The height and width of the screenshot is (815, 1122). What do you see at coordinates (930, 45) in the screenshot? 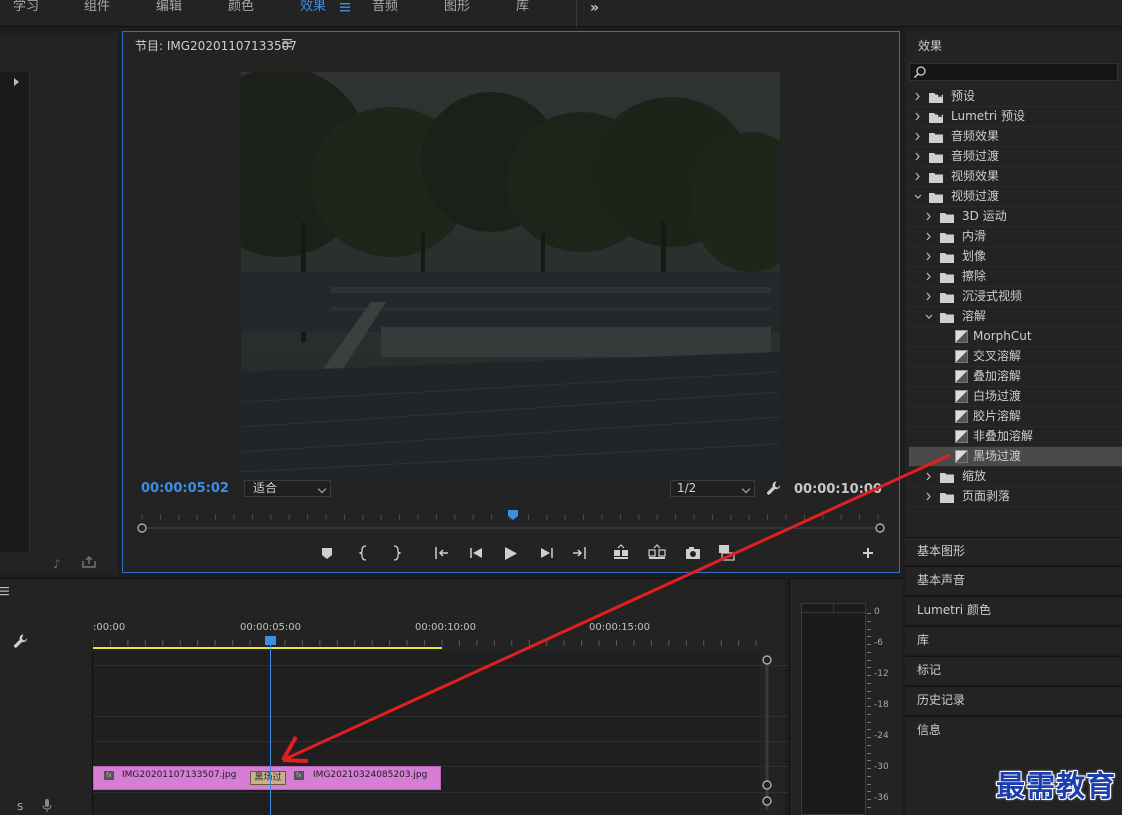
I see `effects-panel-title: 效果` at bounding box center [930, 45].